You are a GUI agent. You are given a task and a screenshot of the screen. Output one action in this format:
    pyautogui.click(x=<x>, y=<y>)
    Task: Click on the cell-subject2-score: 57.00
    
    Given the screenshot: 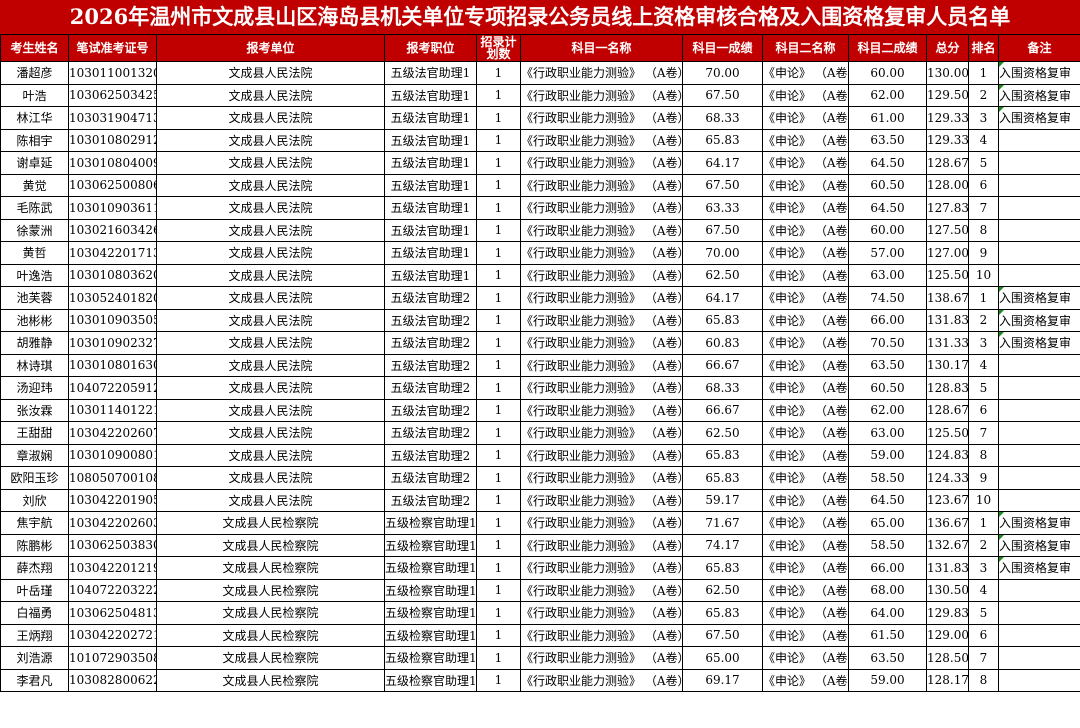 What is the action you would take?
    pyautogui.click(x=887, y=253)
    